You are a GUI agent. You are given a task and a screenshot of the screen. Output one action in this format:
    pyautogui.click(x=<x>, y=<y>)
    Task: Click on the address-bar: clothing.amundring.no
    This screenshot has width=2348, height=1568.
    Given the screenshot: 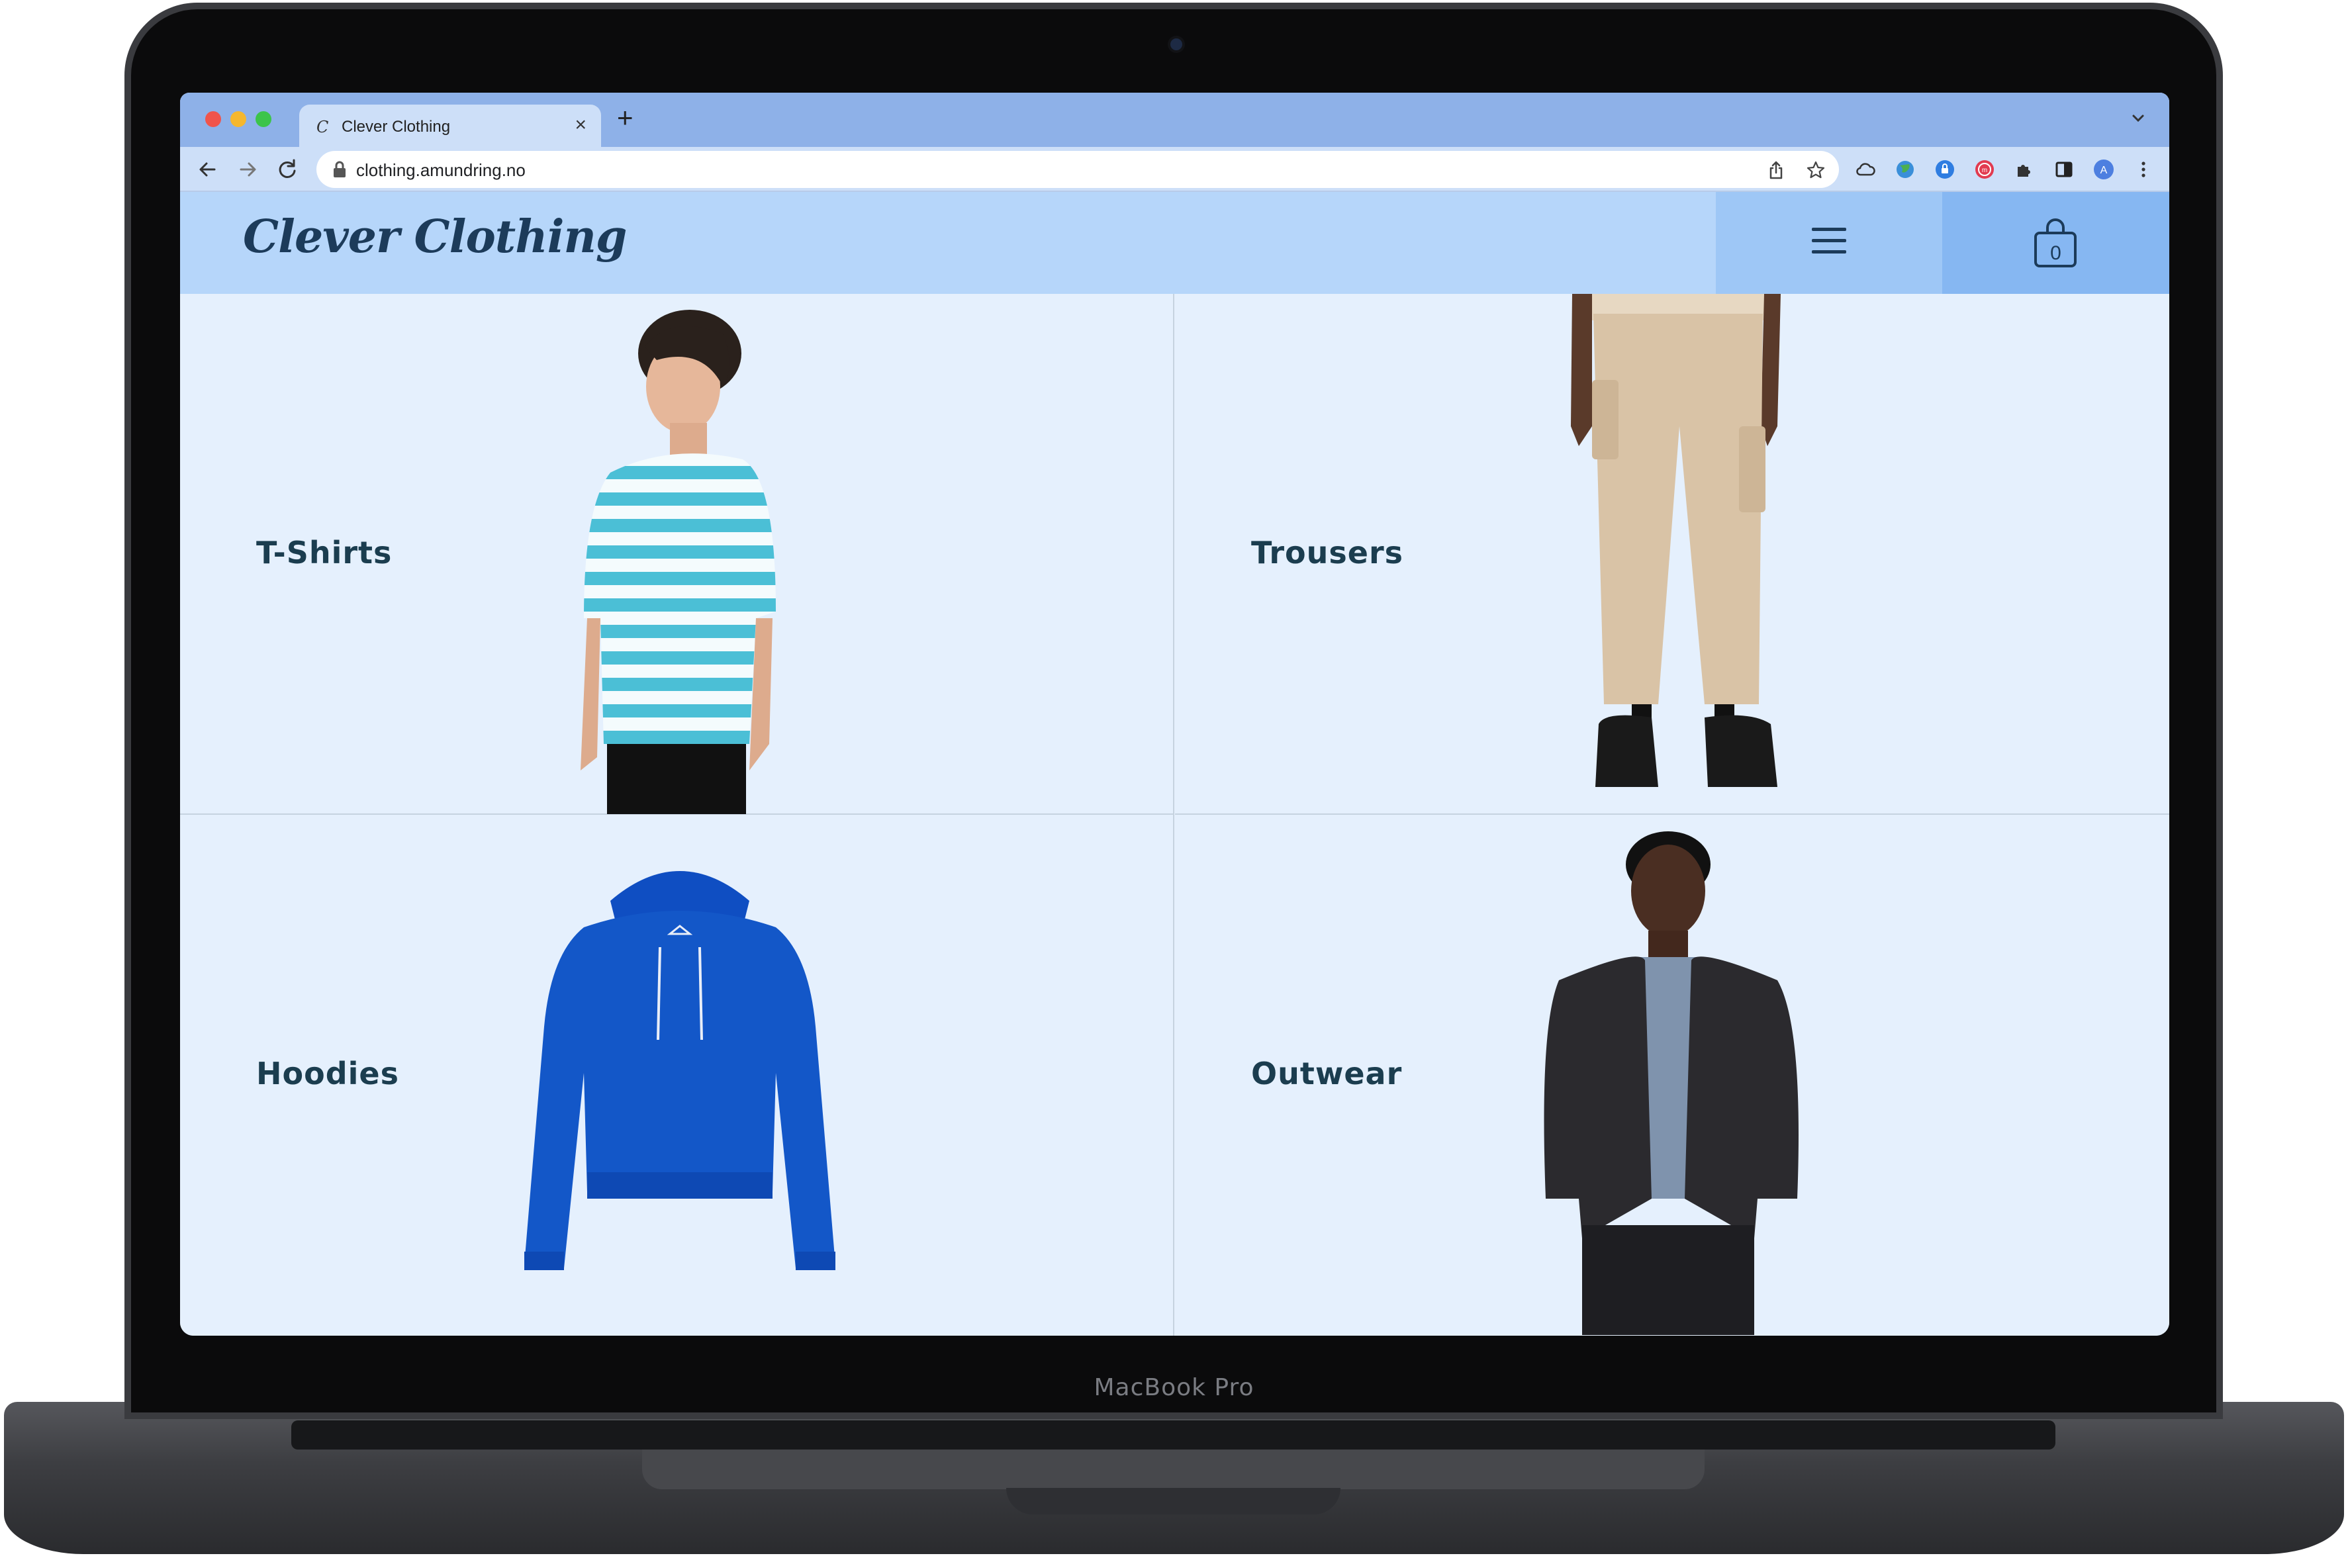 What is the action you would take?
    pyautogui.click(x=1078, y=169)
    